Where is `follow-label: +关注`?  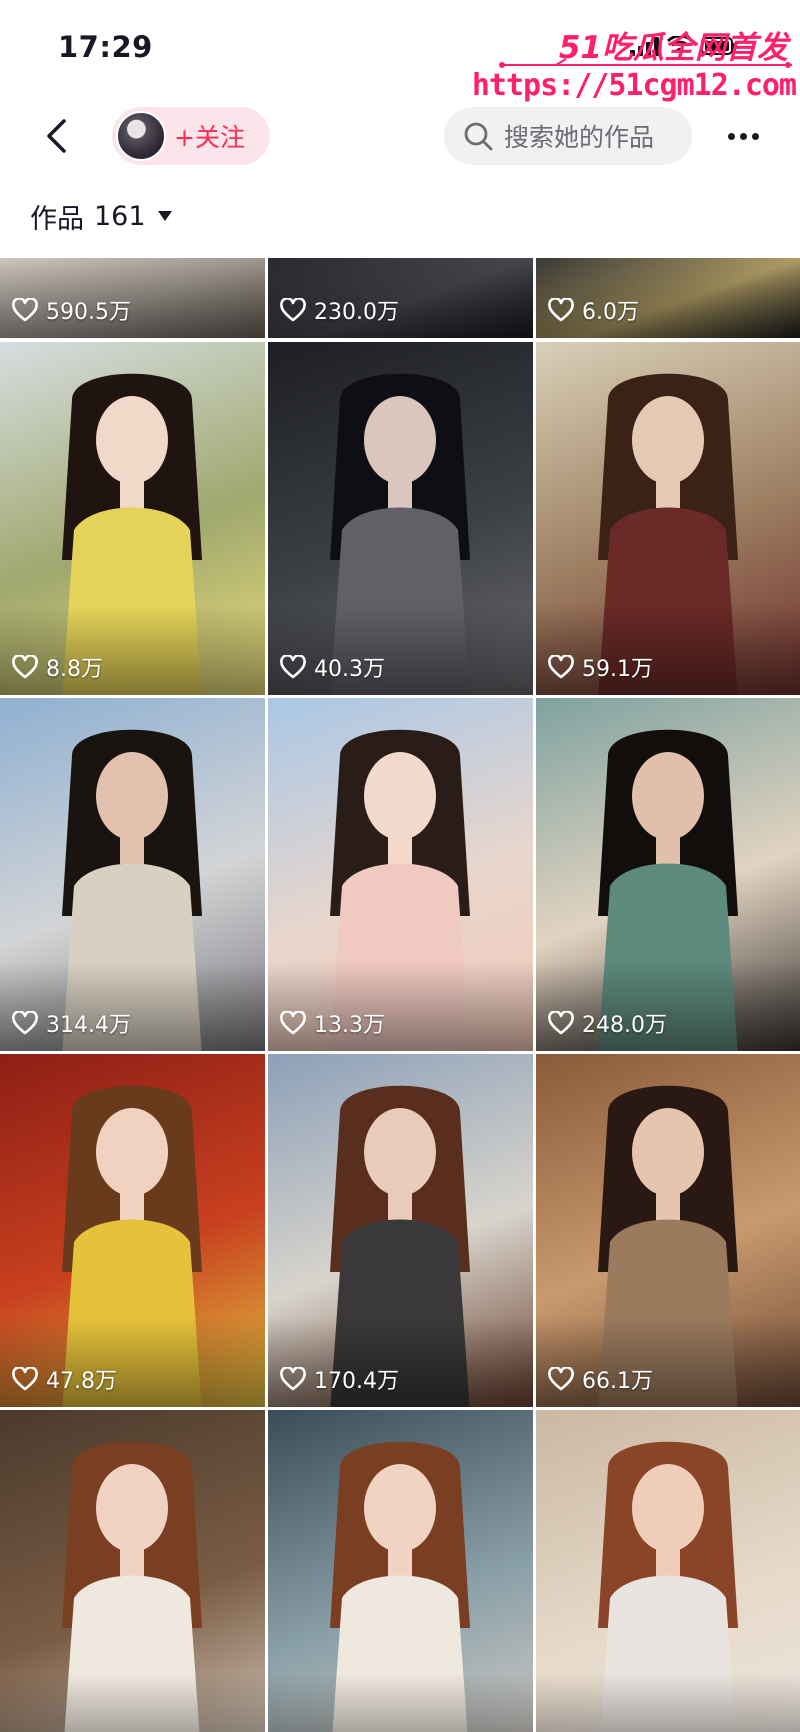
follow-label: +关注 is located at coordinates (209, 137).